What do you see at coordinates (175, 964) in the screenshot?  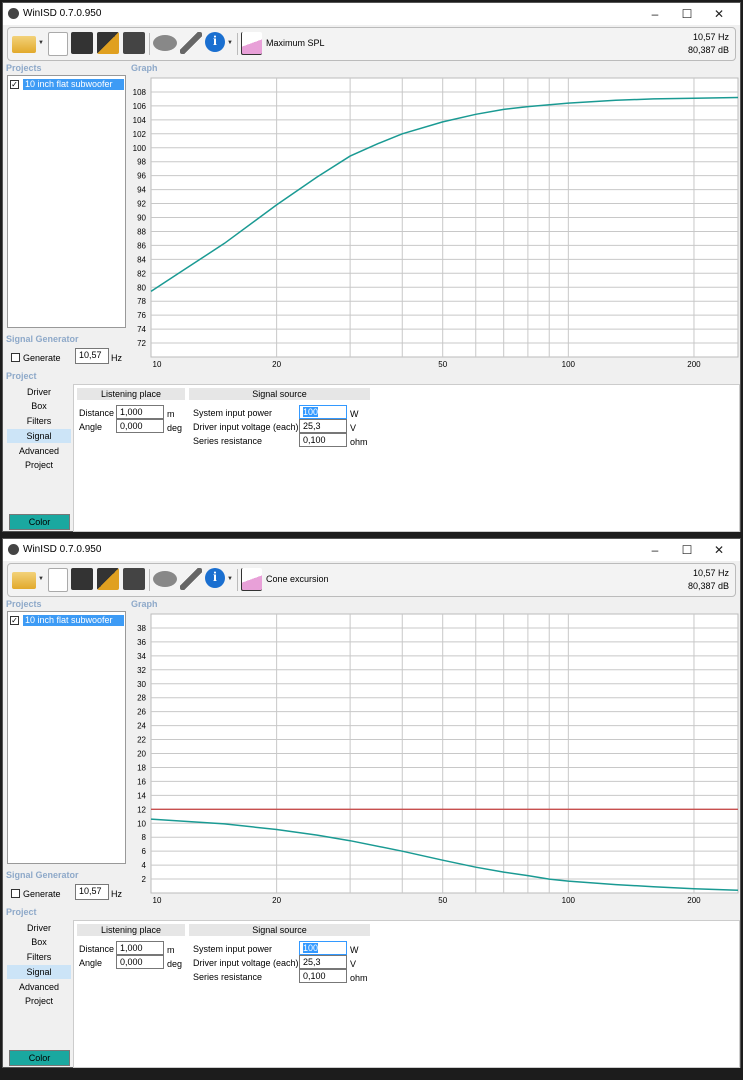 I see `angle-unit: deg` at bounding box center [175, 964].